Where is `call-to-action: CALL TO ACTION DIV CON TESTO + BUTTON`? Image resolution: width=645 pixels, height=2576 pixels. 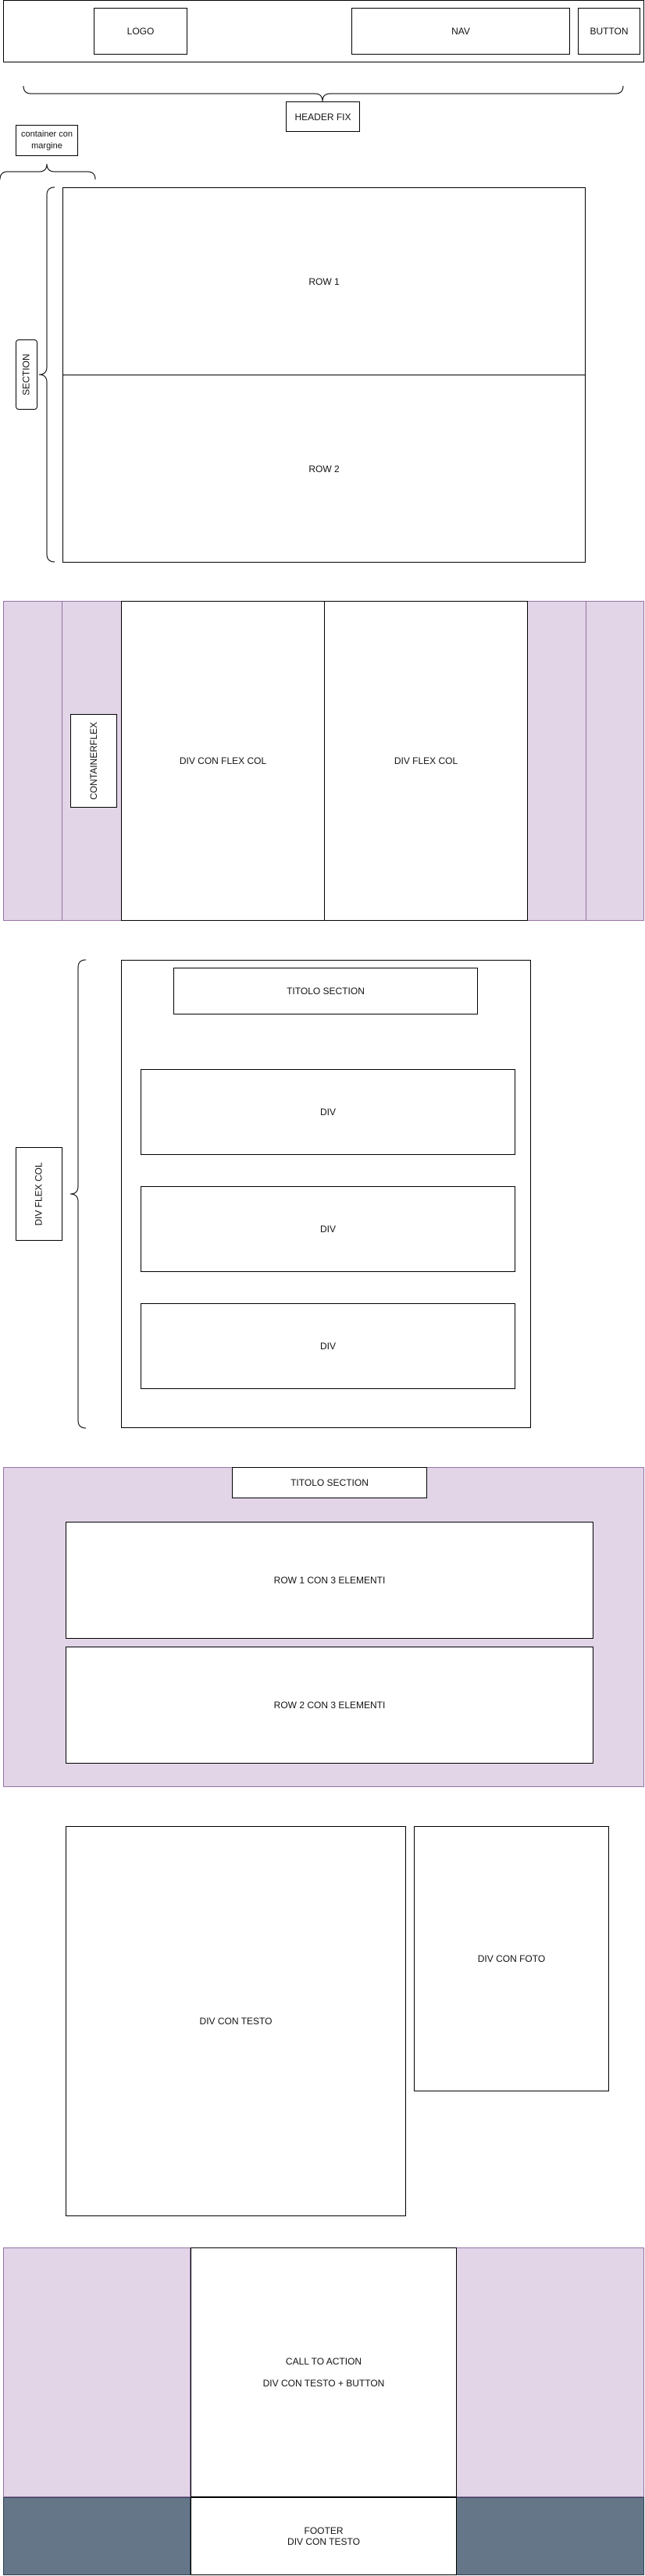
call-to-action: CALL TO ACTION DIV CON TESTO + BUTTON is located at coordinates (324, 2372).